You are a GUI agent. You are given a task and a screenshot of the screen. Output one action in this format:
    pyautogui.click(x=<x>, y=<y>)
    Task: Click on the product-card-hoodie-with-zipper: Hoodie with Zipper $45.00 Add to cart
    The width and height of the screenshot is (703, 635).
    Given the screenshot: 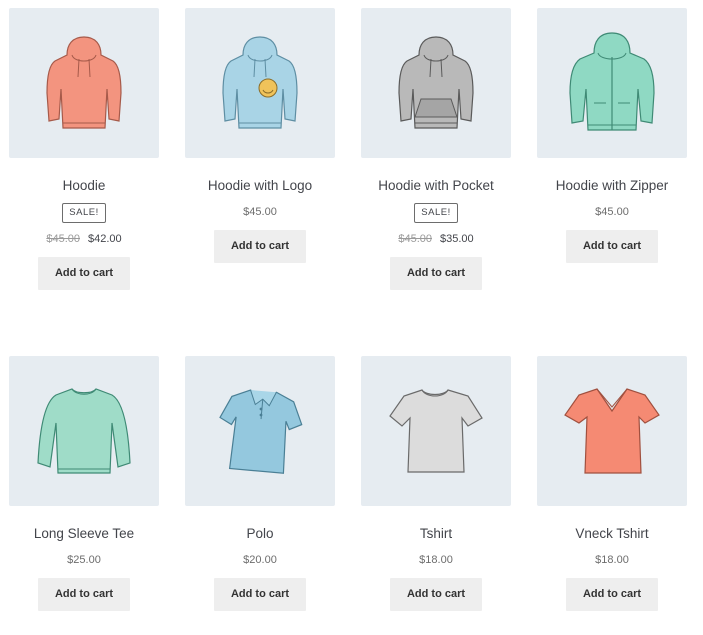 What is the action you would take?
    pyautogui.click(x=612, y=135)
    